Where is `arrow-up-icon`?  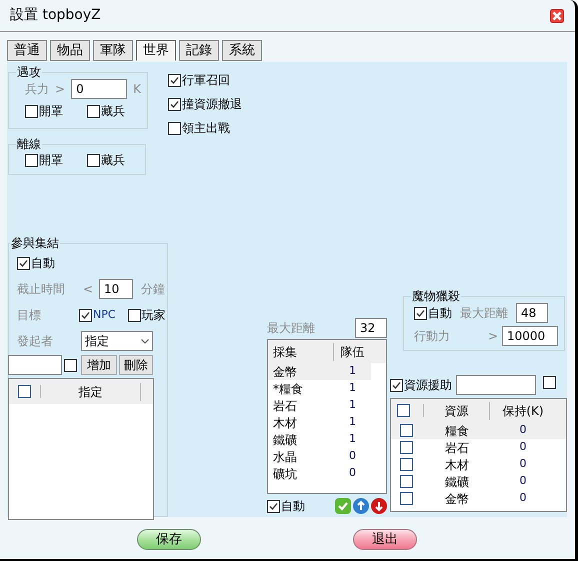 arrow-up-icon is located at coordinates (361, 506).